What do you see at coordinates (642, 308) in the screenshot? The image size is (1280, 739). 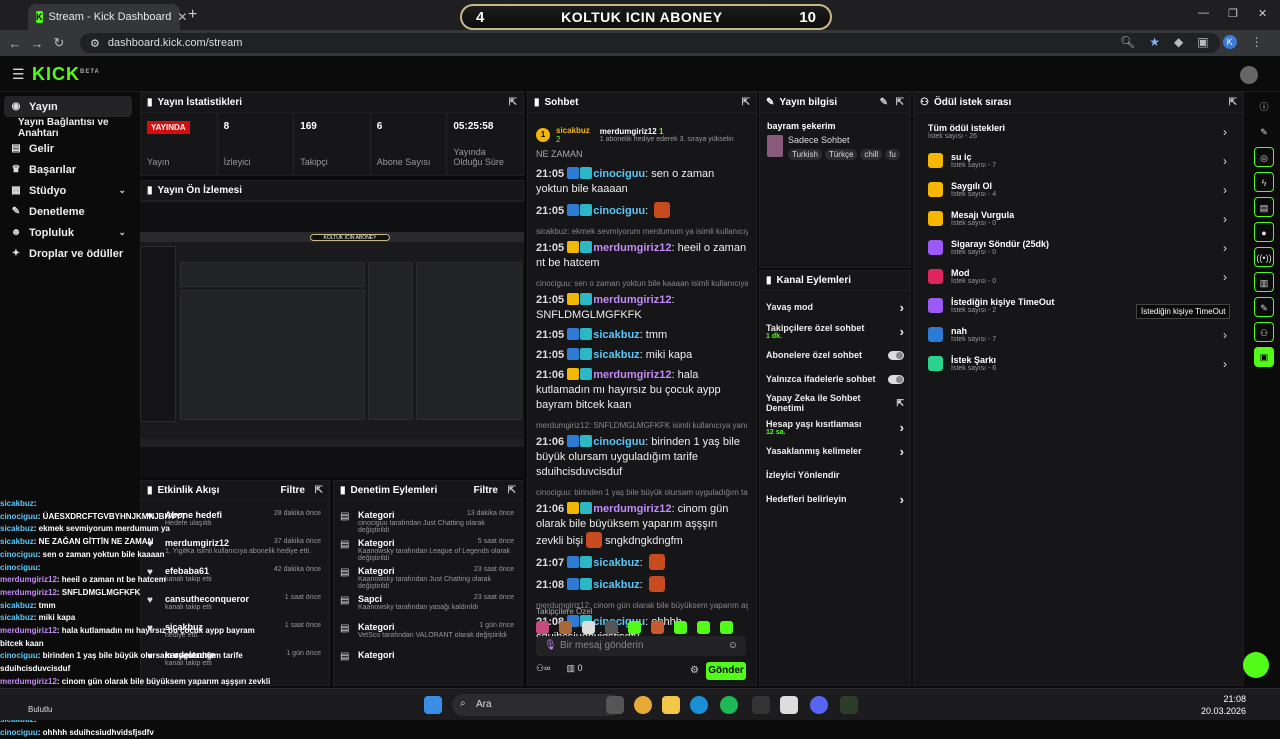 I see `chat-message: 21:05 merdumgiriz12: SNFLDMGLMGFKFK` at bounding box center [642, 308].